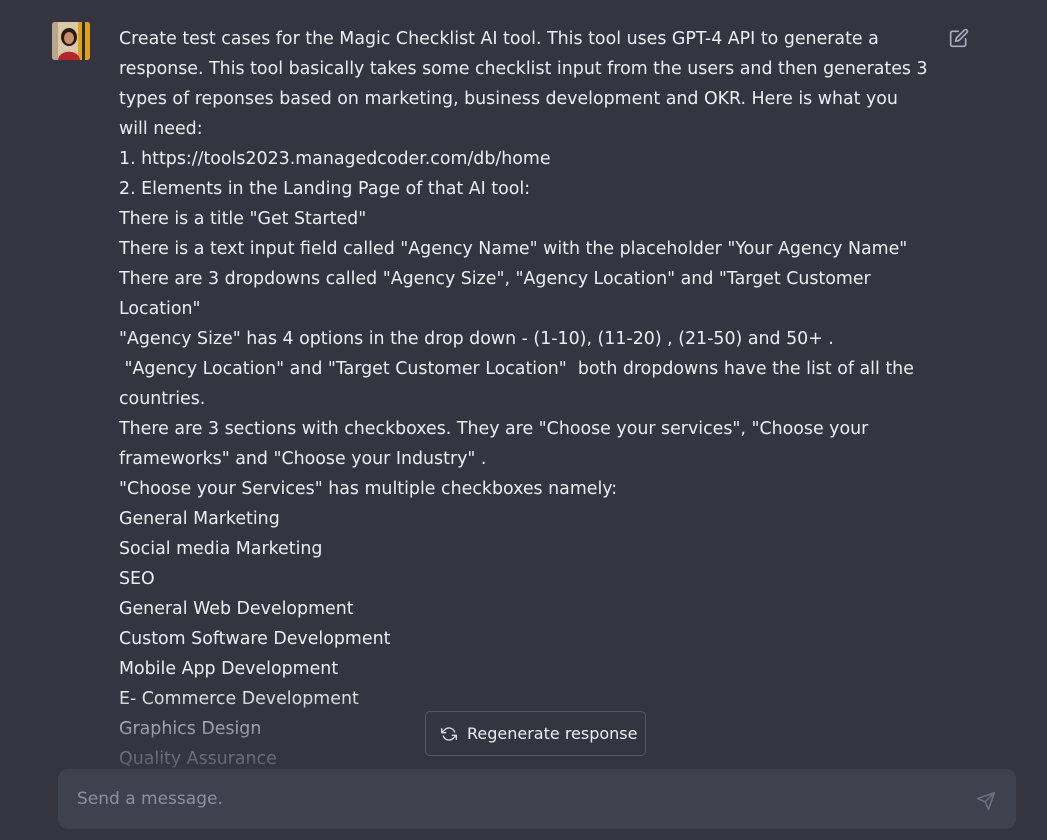  Describe the element at coordinates (552, 733) in the screenshot. I see `regenerate-response-label: Regenerate response` at that location.